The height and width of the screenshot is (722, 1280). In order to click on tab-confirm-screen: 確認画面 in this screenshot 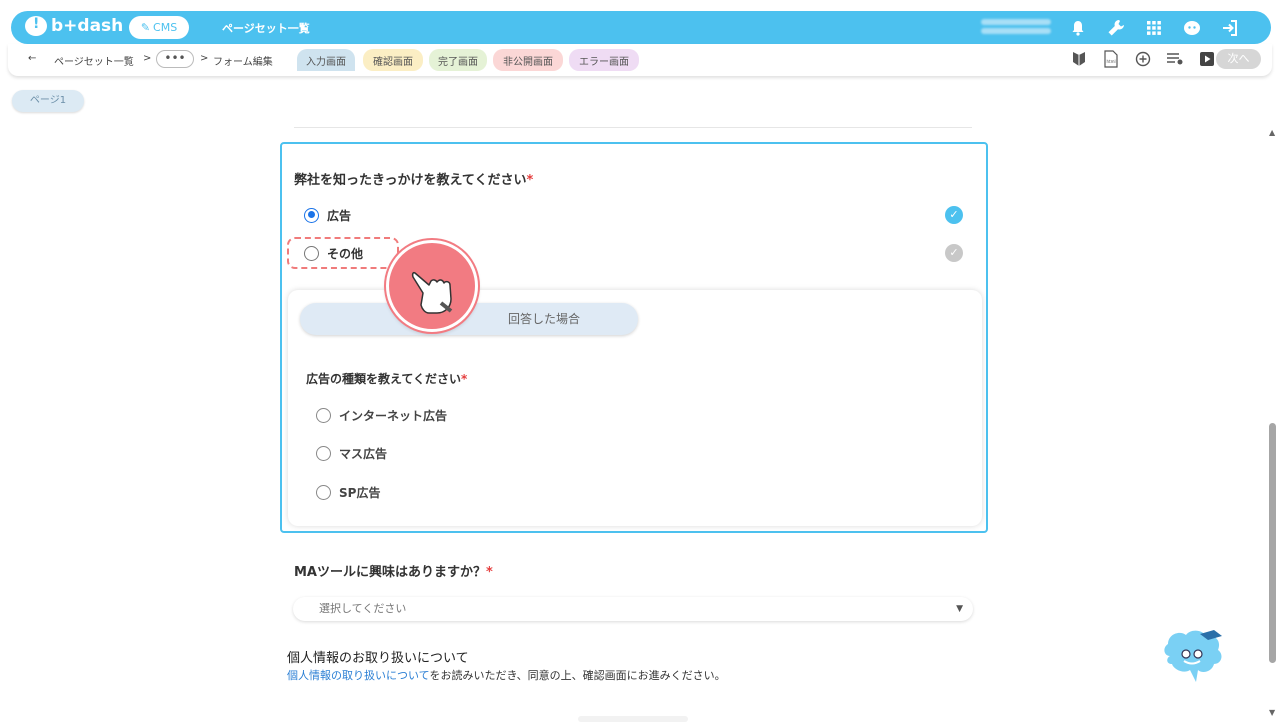, I will do `click(393, 60)`.